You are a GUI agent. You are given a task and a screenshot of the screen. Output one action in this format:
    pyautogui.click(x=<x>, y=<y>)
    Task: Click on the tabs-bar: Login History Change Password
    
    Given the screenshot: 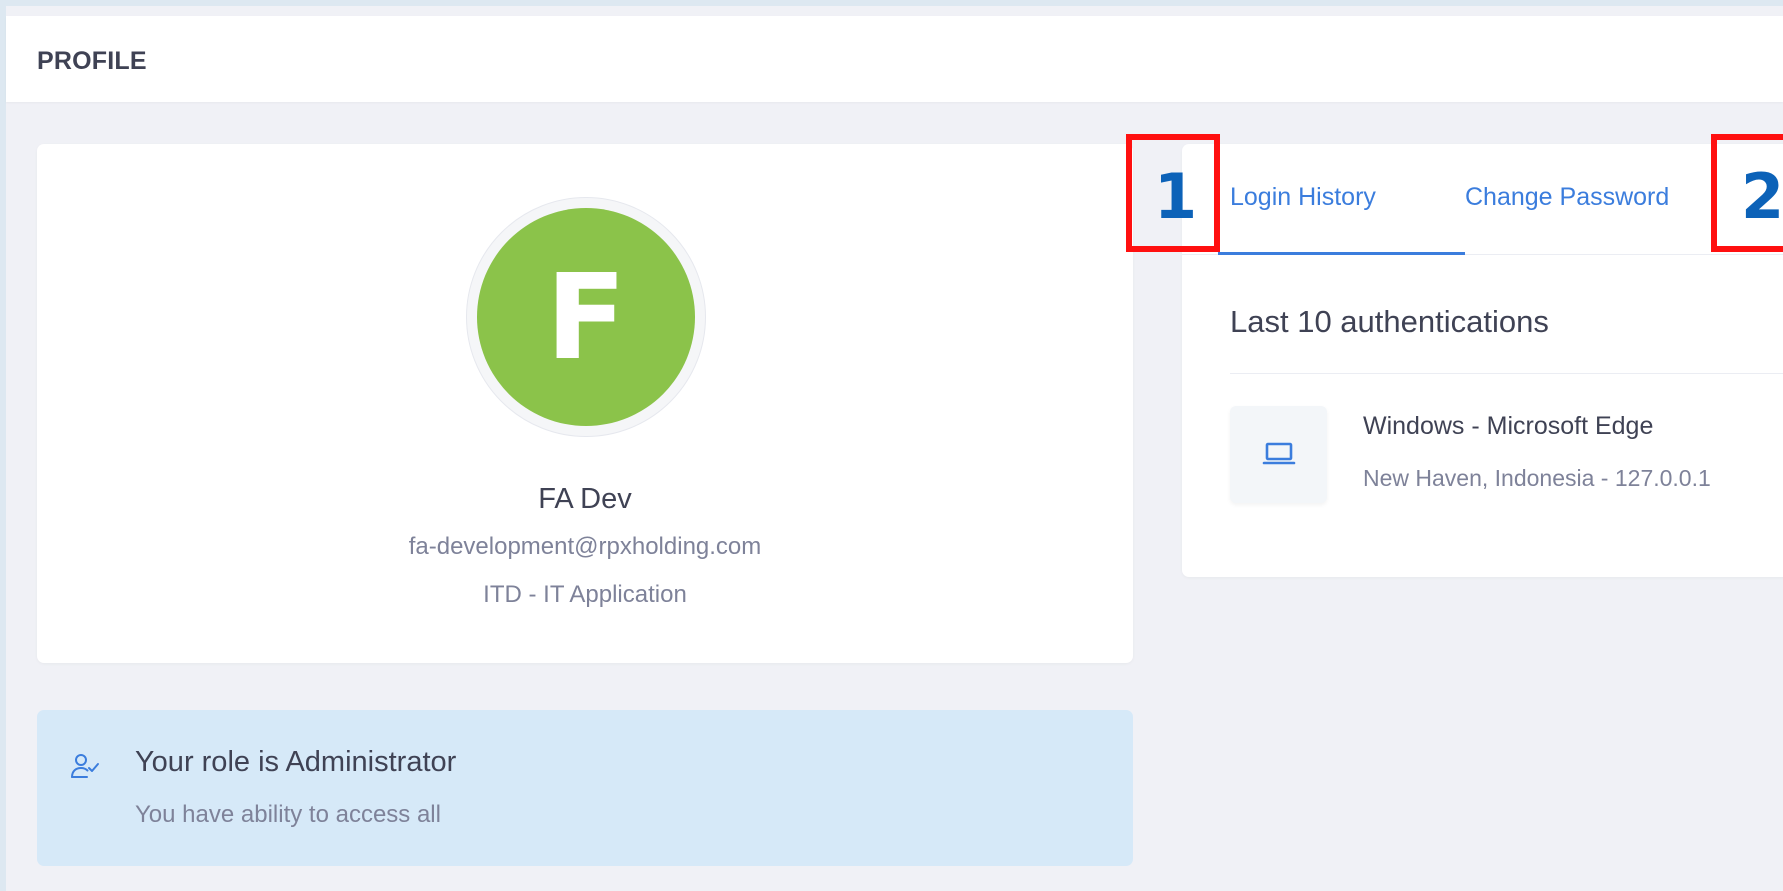 What is the action you would take?
    pyautogui.click(x=1482, y=199)
    